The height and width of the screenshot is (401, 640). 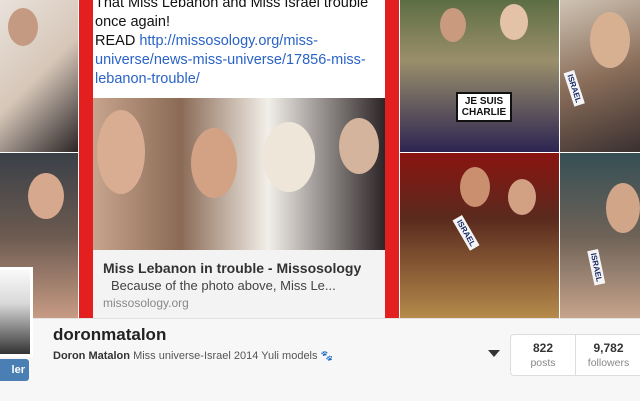 What do you see at coordinates (327, 356) in the screenshot?
I see `paw-icon: 🐾` at bounding box center [327, 356].